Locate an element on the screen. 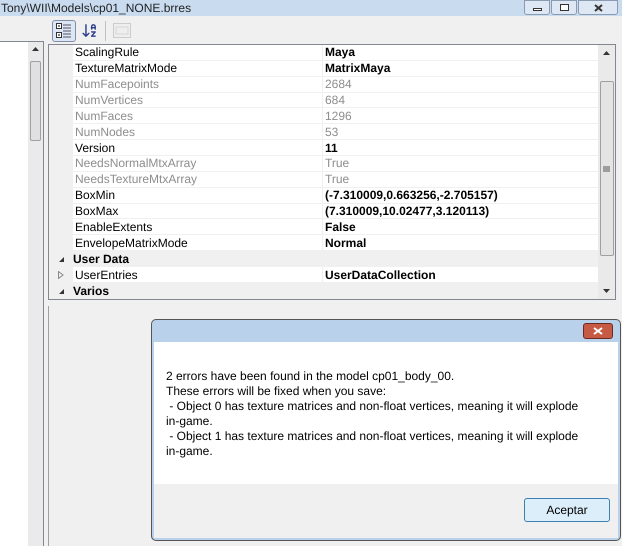  sort-alphabetical-icon is located at coordinates (89, 30).